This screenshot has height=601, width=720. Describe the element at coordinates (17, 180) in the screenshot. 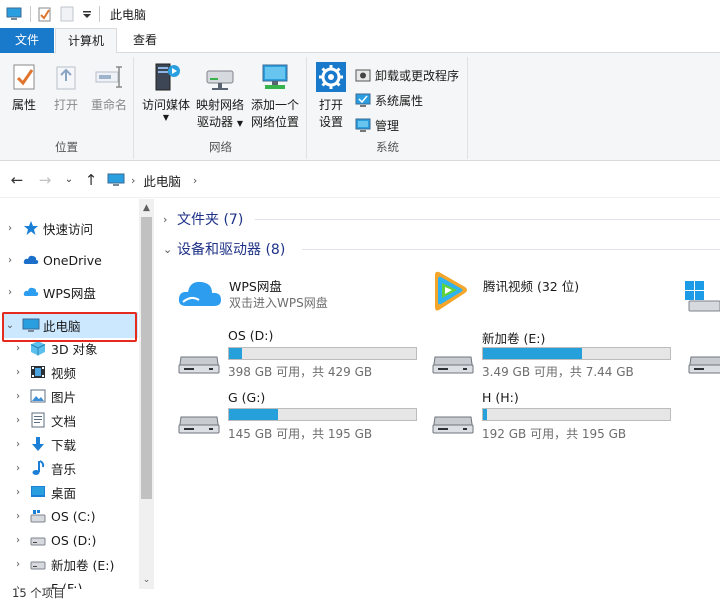

I see `back-arrow-icon: ←` at that location.